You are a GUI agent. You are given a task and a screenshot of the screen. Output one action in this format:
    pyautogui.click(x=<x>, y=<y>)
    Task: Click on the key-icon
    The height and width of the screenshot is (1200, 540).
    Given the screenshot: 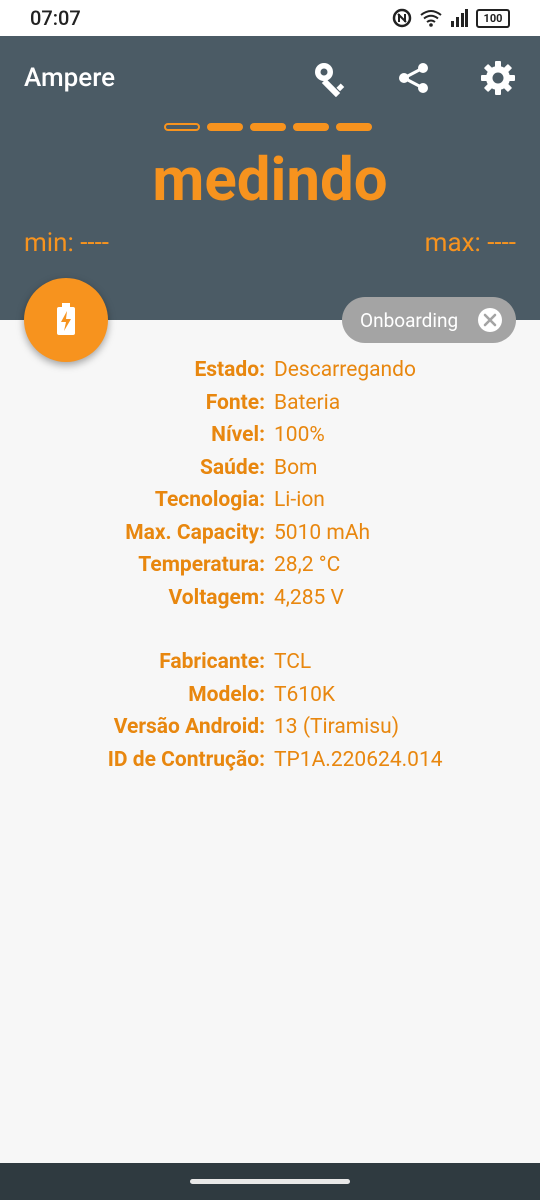 What is the action you would take?
    pyautogui.click(x=330, y=78)
    